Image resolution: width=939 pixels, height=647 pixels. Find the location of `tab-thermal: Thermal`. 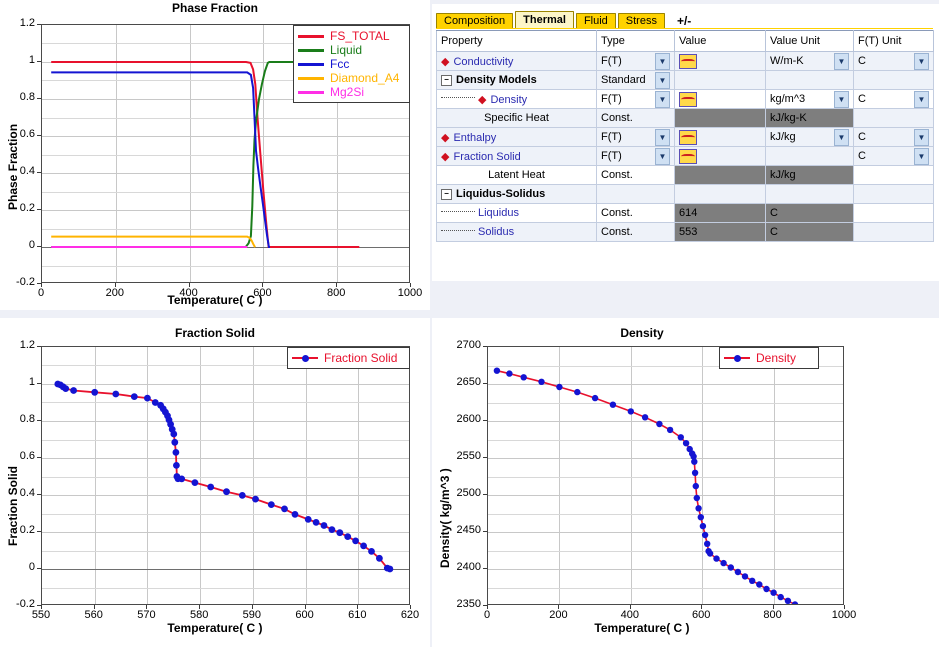

tab-thermal: Thermal is located at coordinates (544, 20).